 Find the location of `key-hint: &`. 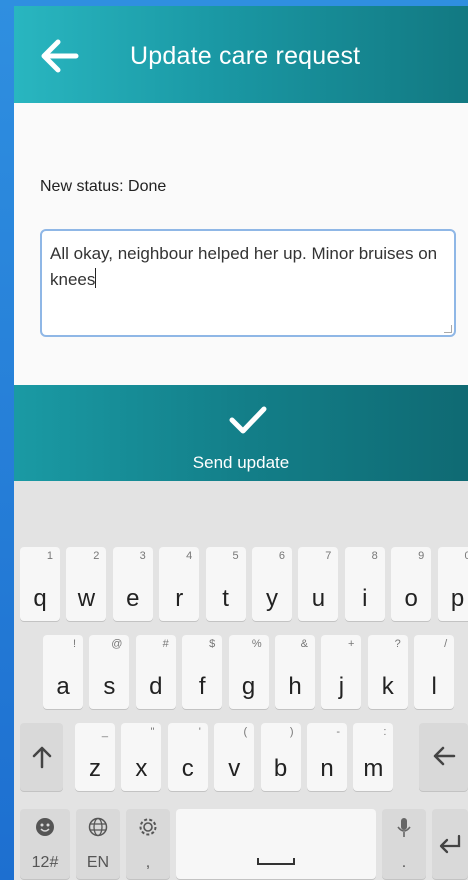

key-hint: & is located at coordinates (304, 644).